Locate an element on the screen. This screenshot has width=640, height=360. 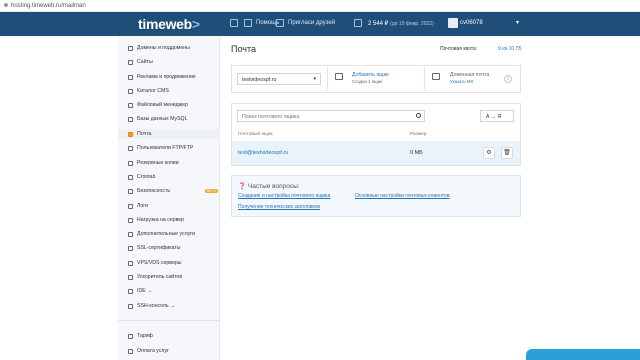
domain-select-value: testvideospf.ru is located at coordinates (259, 80).